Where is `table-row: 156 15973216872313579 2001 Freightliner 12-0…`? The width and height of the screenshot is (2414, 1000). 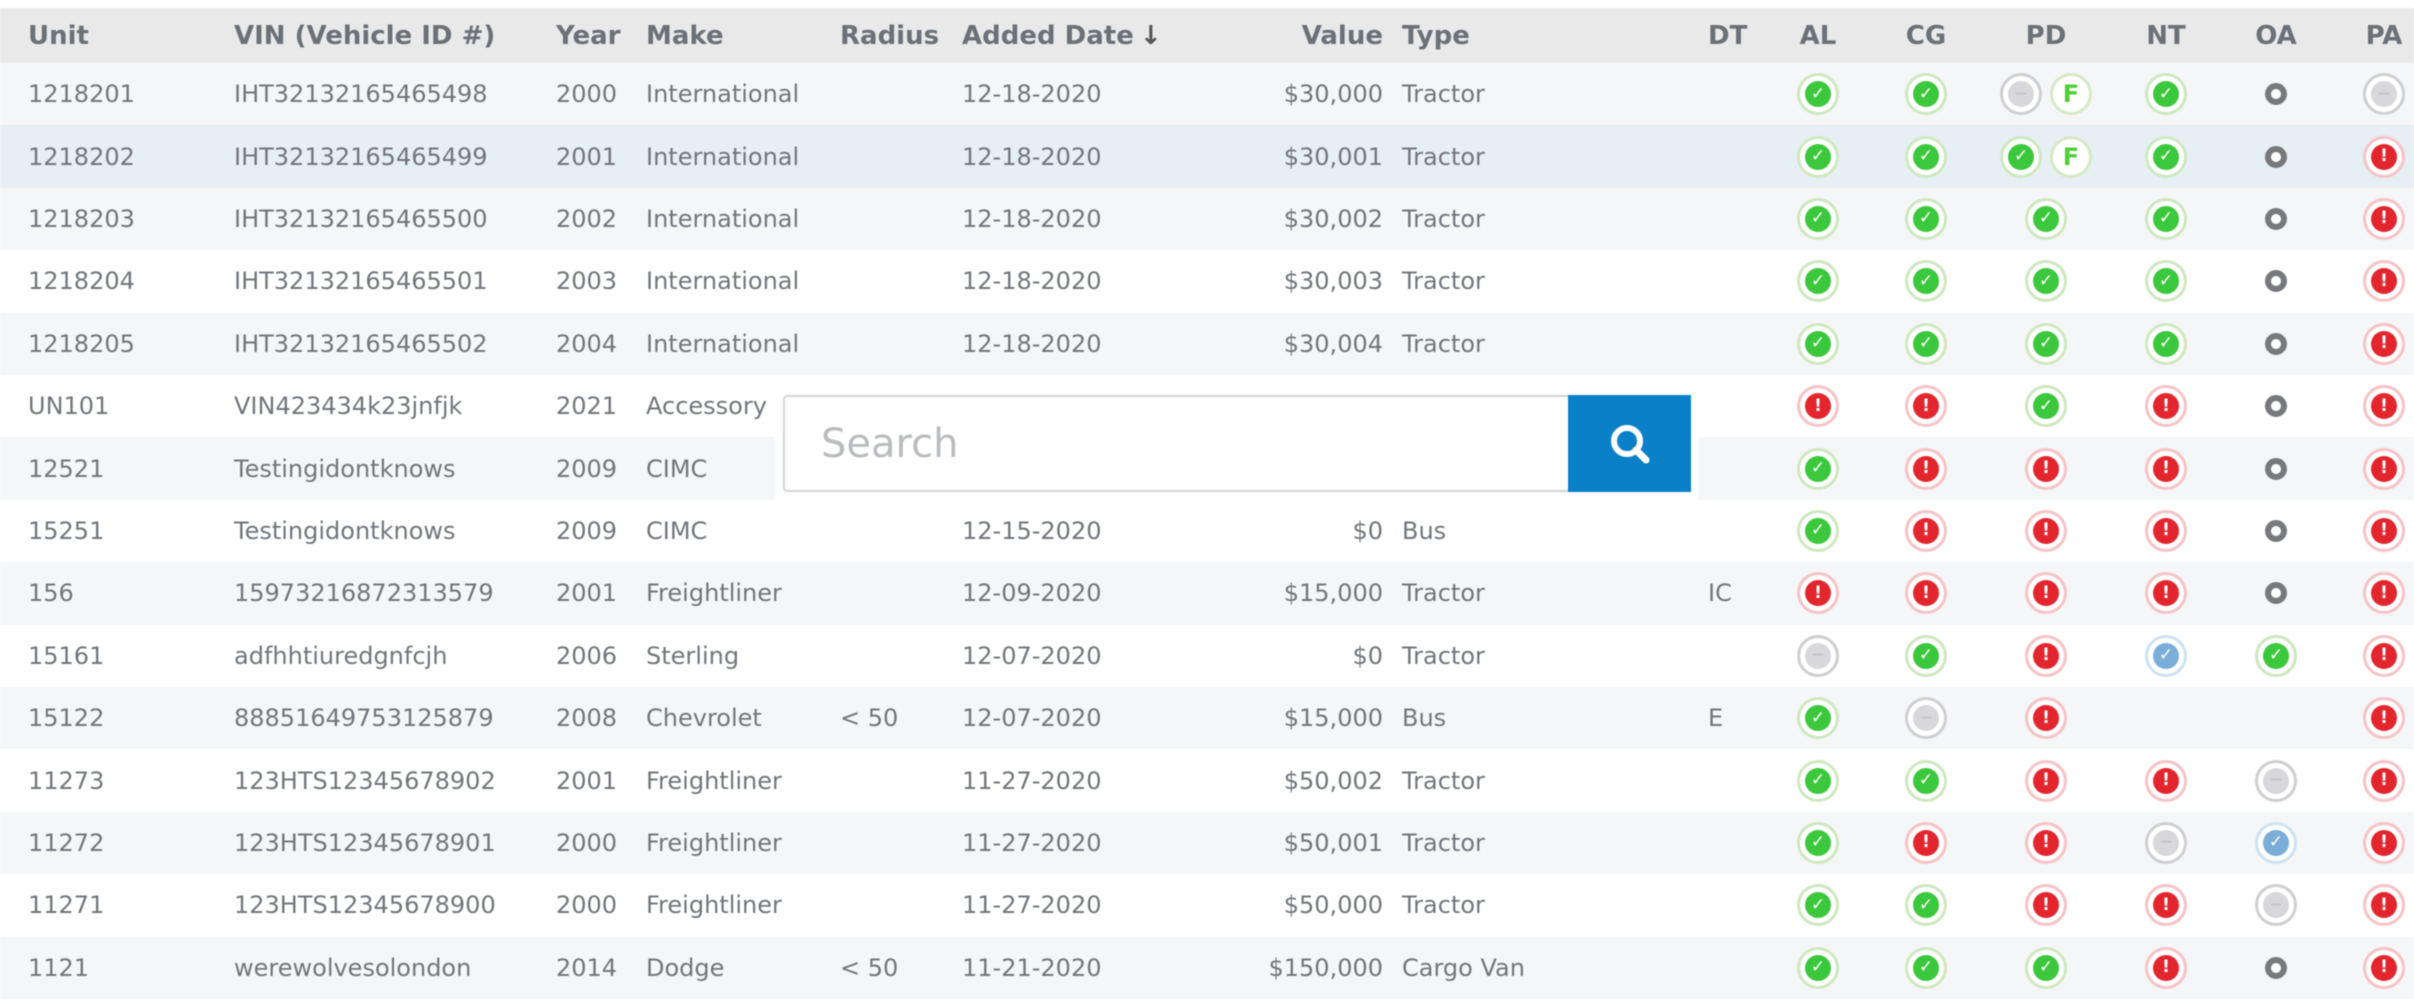
table-row: 156 15973216872313579 2001 Freightliner 12-0… is located at coordinates (1207, 593).